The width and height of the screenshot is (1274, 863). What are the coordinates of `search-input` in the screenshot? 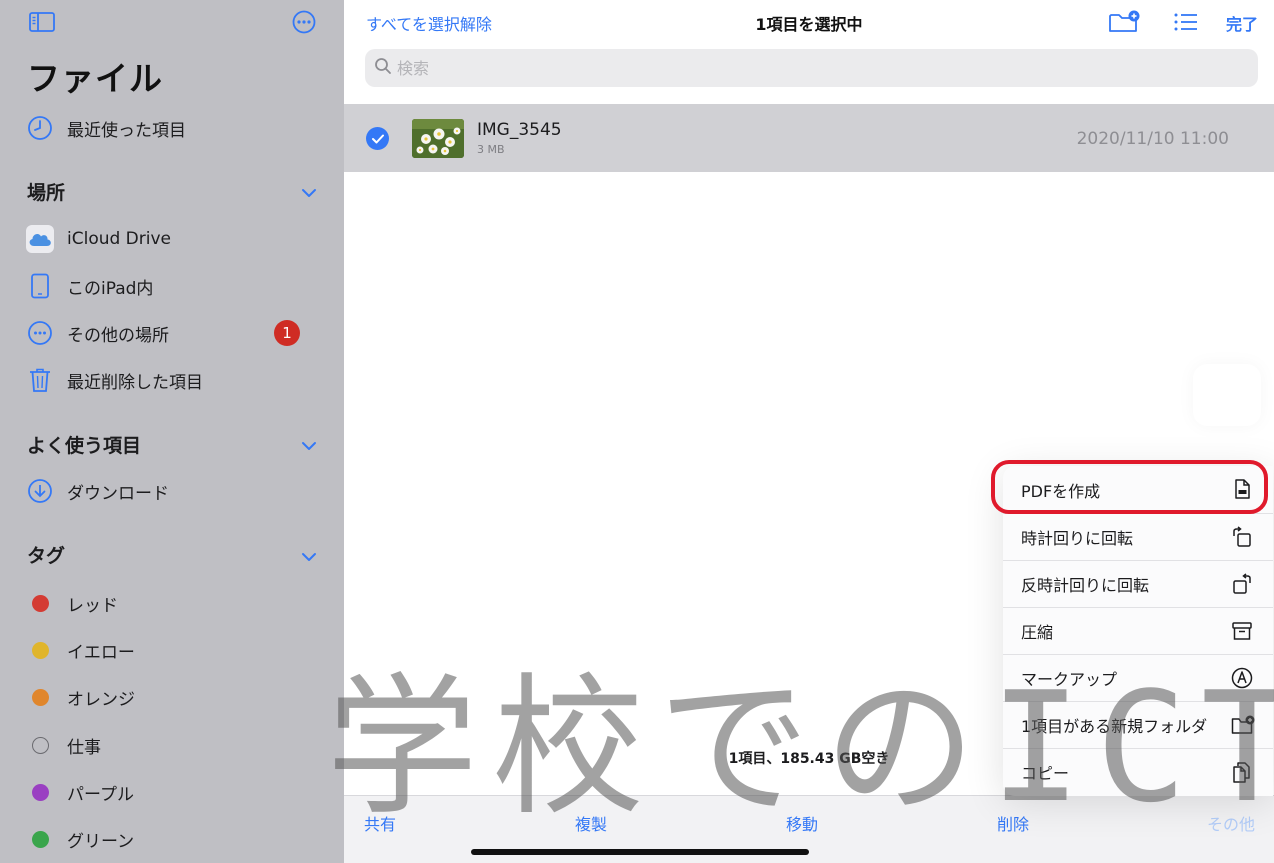 It's located at (797, 68).